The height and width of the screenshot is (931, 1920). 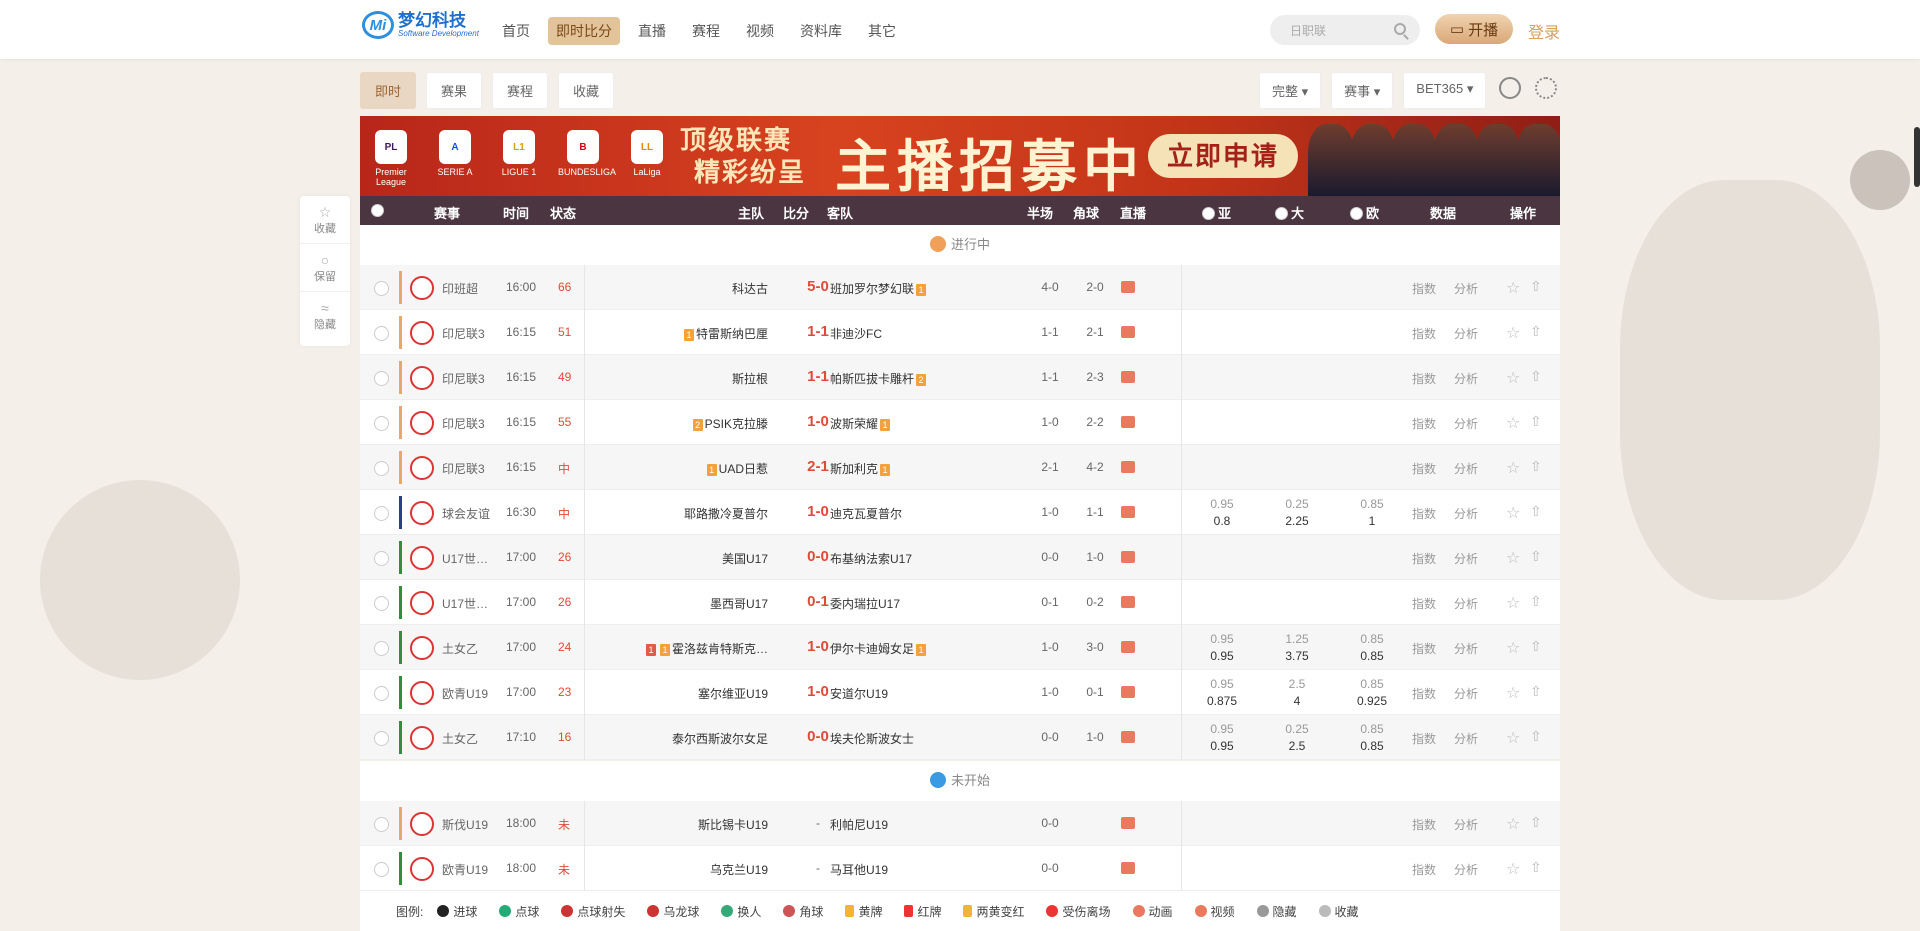 What do you see at coordinates (1372, 738) in the screenshot?
I see `odds-cell: 0.85 0.85` at bounding box center [1372, 738].